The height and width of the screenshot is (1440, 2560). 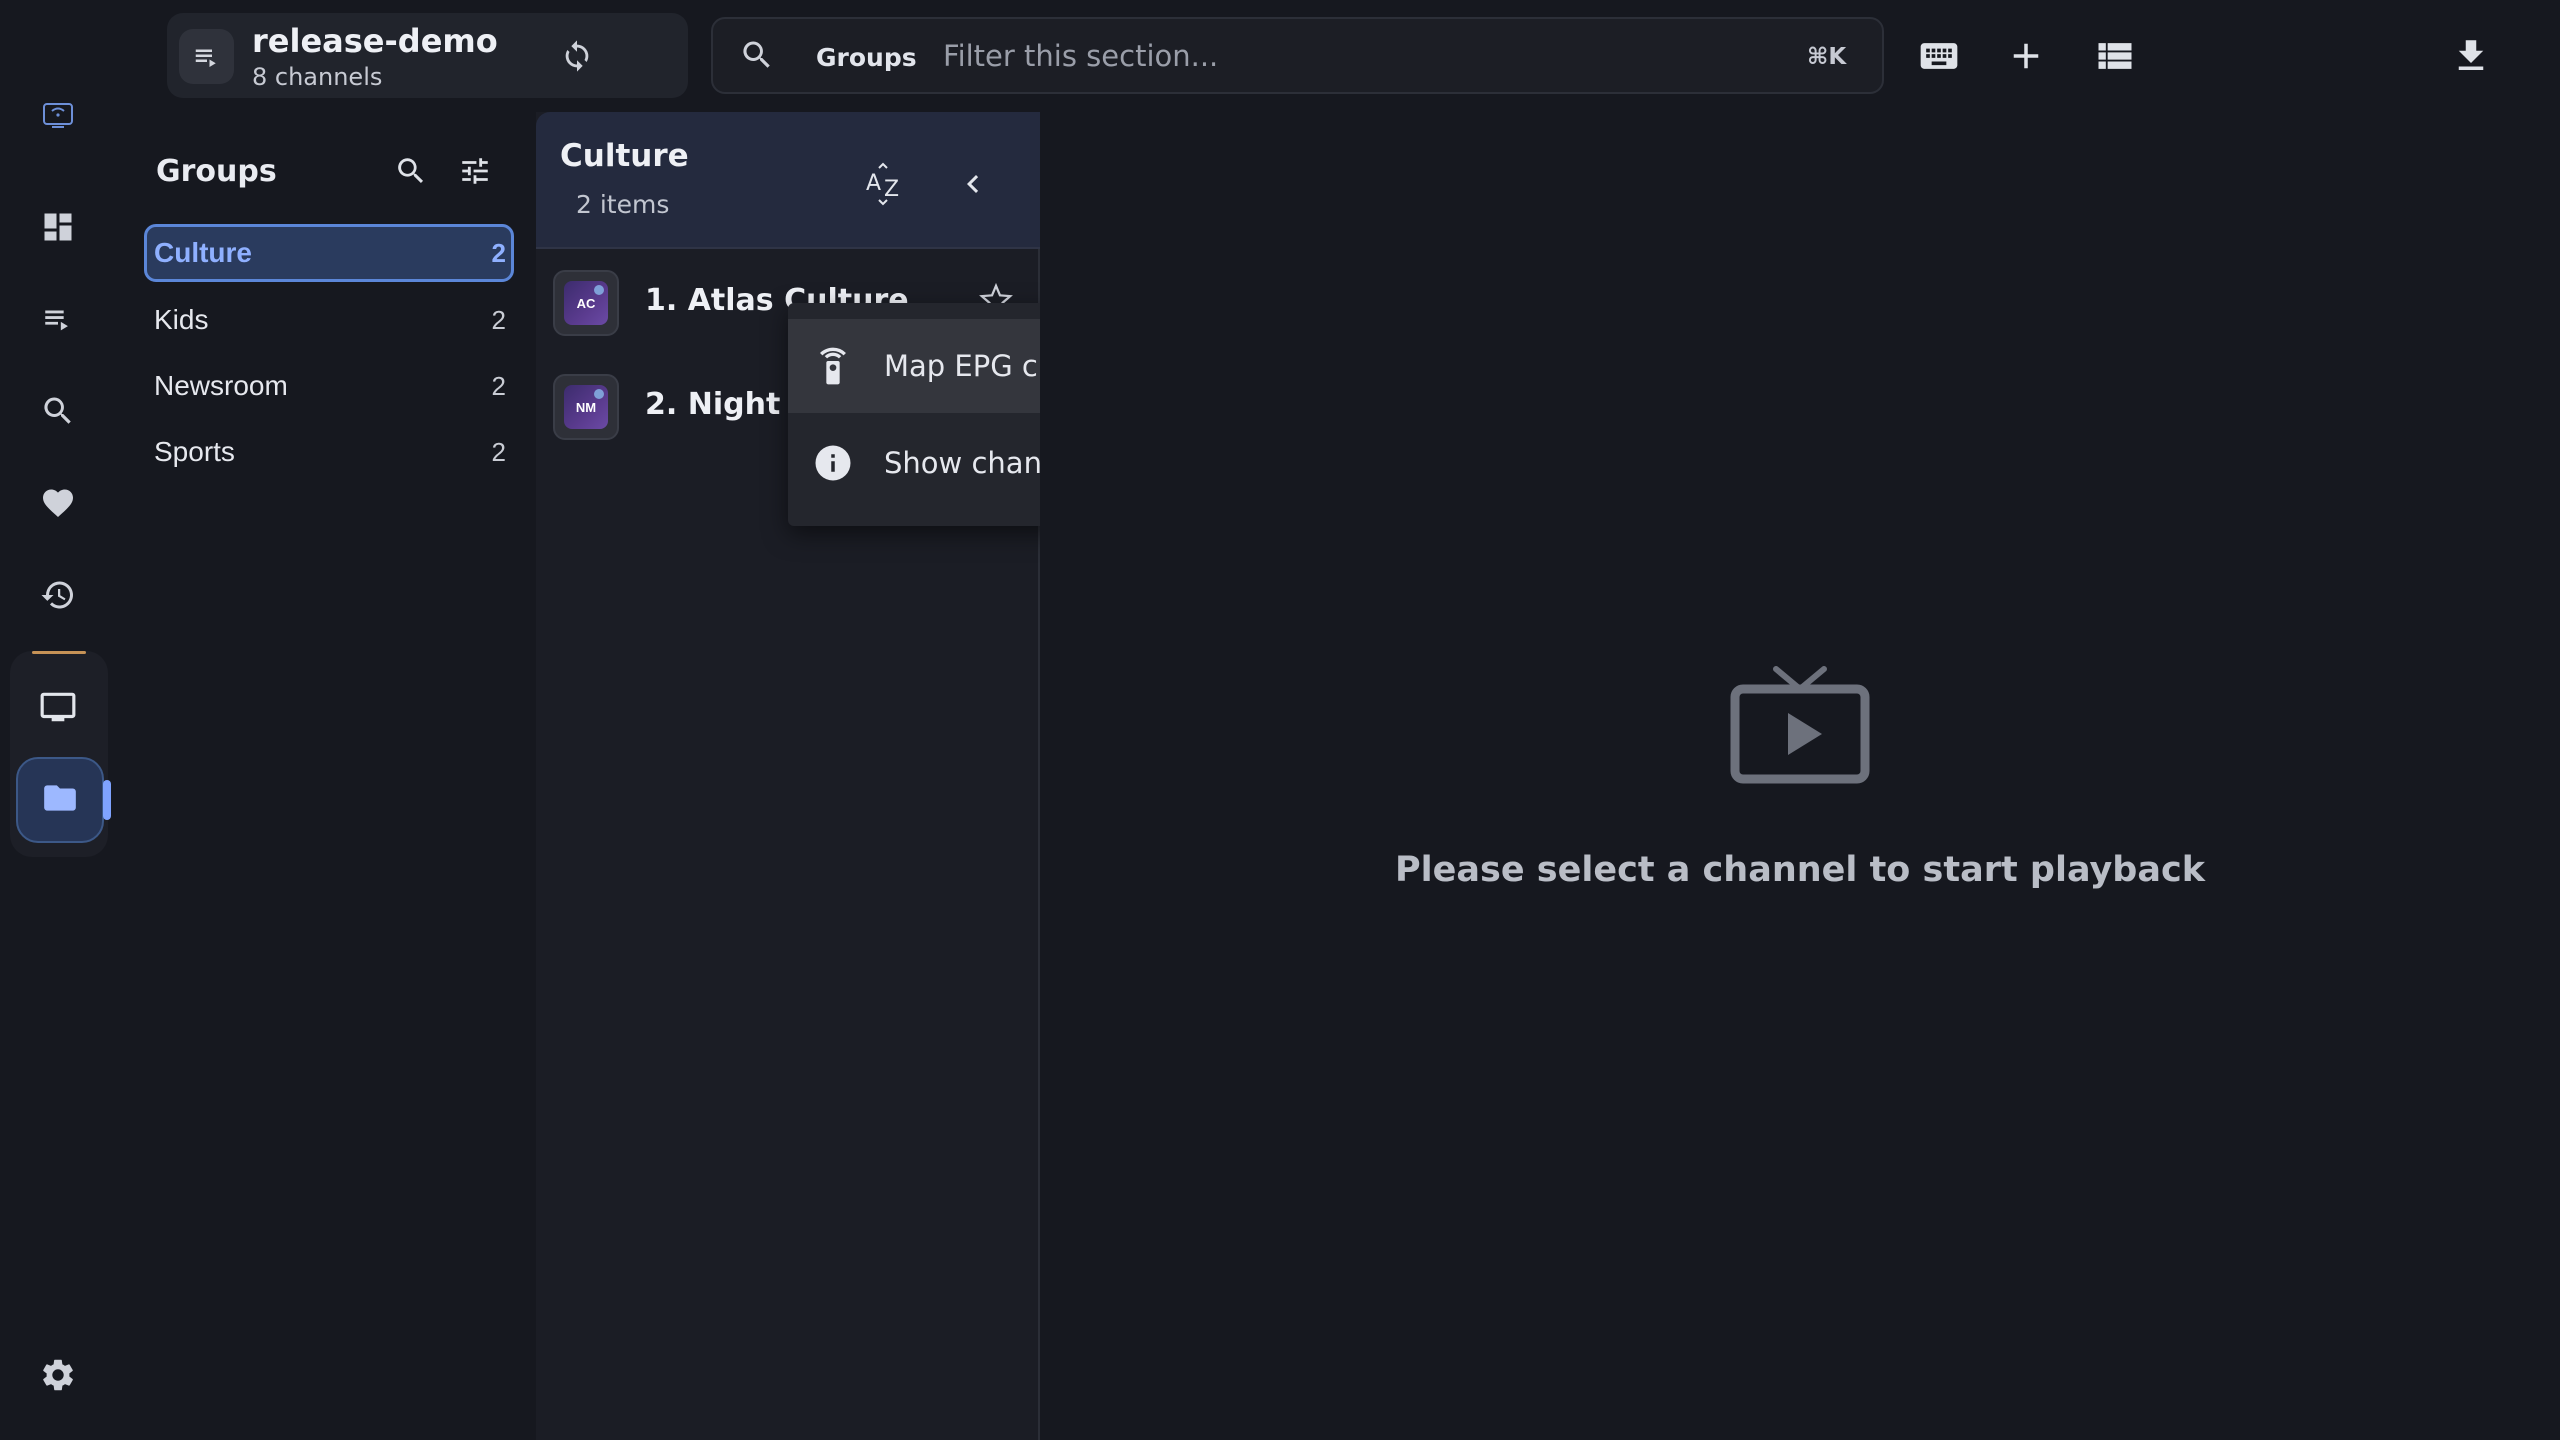 I want to click on group-item-label: Culture, so click(x=203, y=252).